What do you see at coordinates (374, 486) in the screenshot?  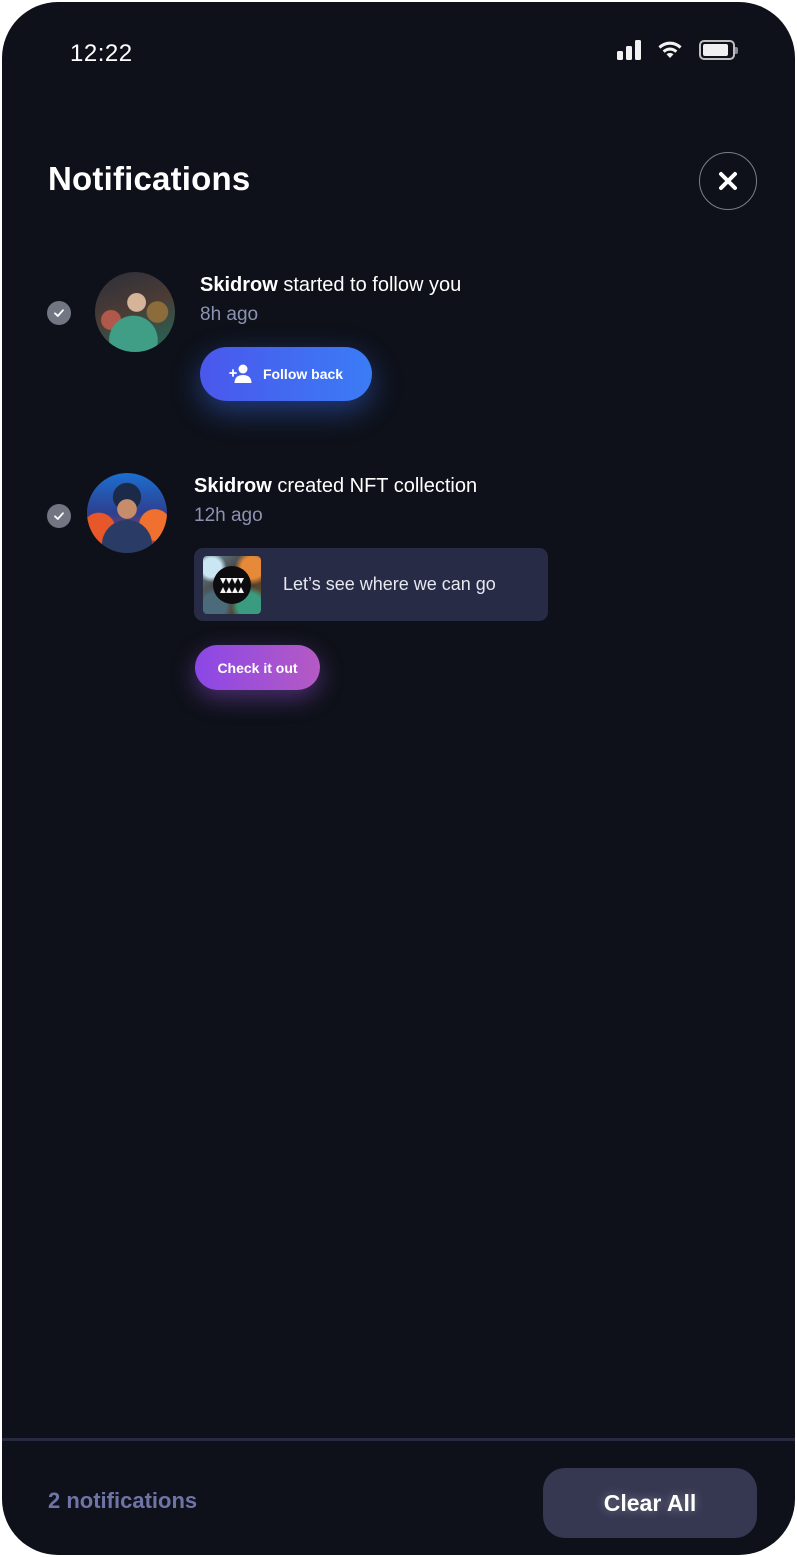 I see `notification-action: created NFT collection` at bounding box center [374, 486].